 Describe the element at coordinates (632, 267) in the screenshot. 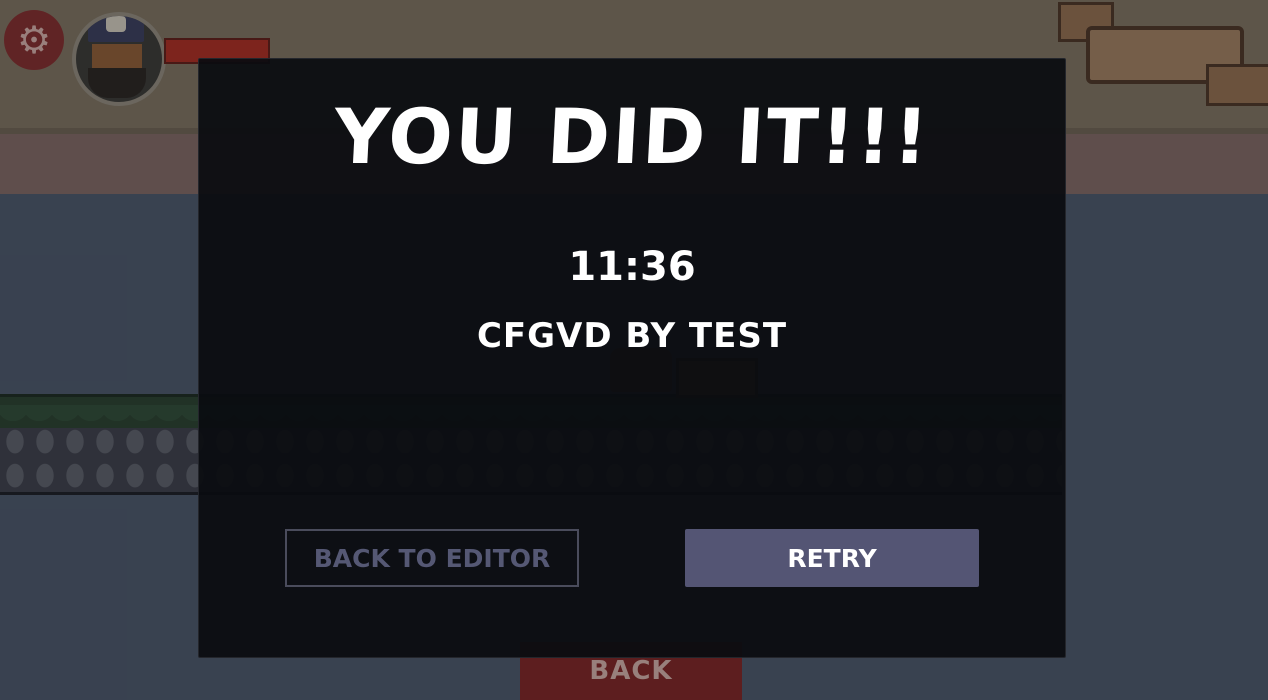

I see `completion-time: 11:36` at that location.